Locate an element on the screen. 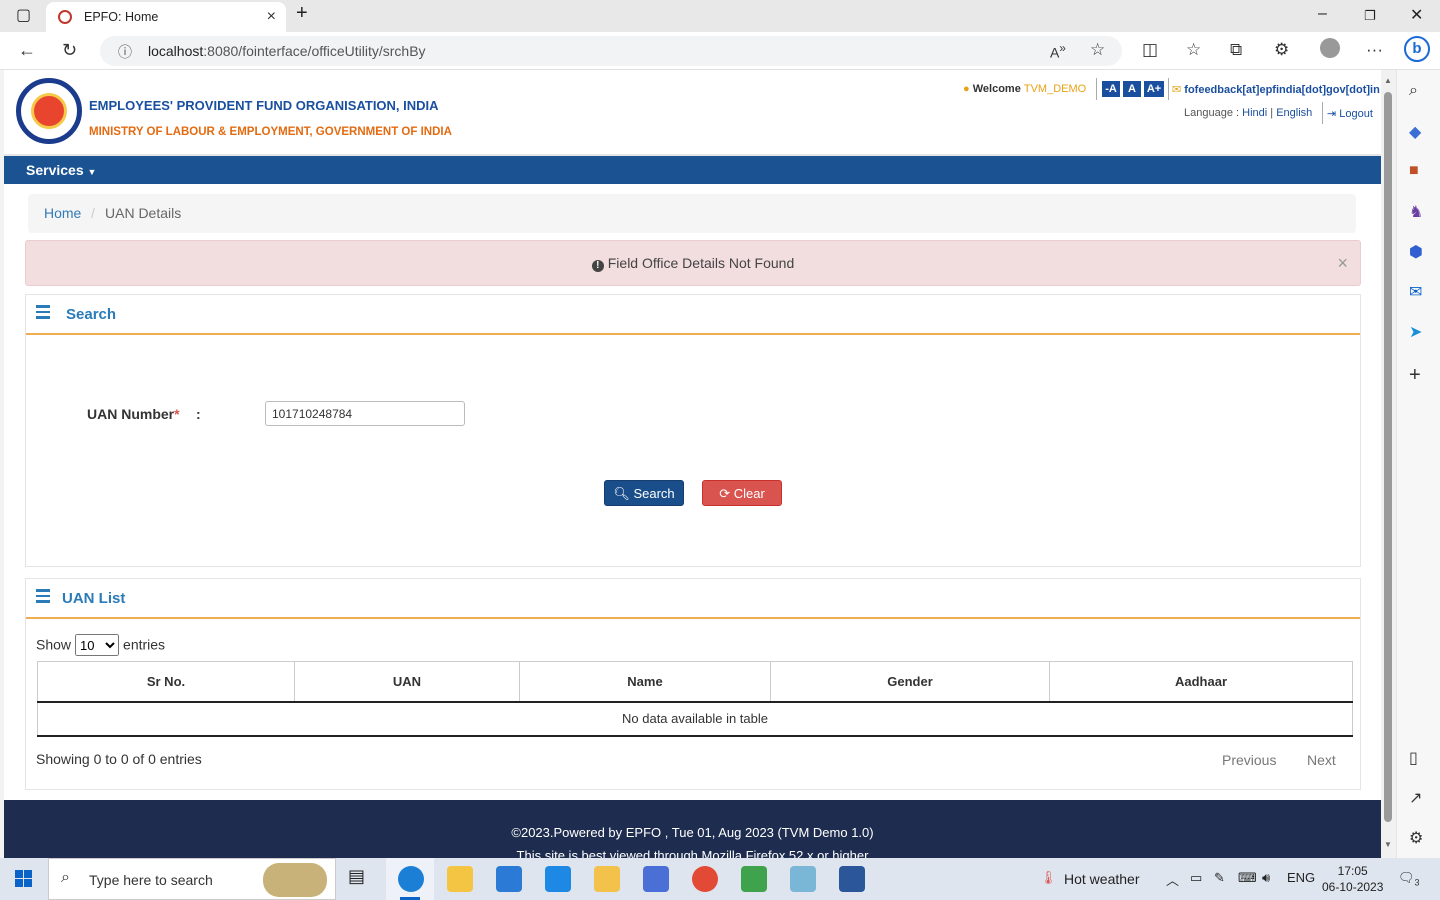 This screenshot has height=900, width=1440. browser-tab: EPFO: Home × is located at coordinates (166, 17).